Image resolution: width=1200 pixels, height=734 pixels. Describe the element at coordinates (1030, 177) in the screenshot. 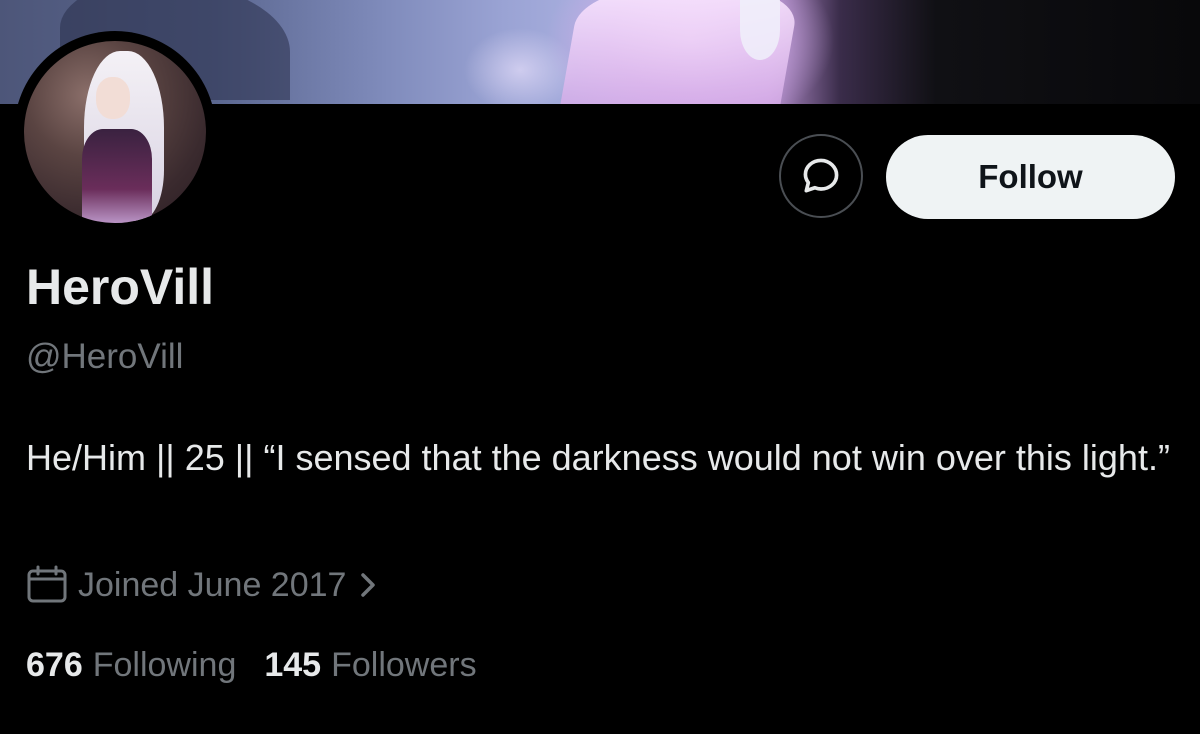

I see `follow-button: Follow` at that location.